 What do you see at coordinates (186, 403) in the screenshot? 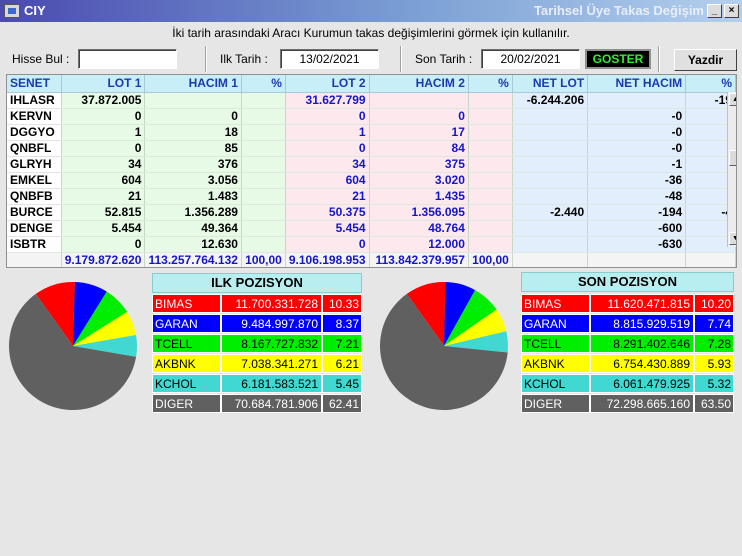
I see `legend-name: DIGER` at bounding box center [186, 403].